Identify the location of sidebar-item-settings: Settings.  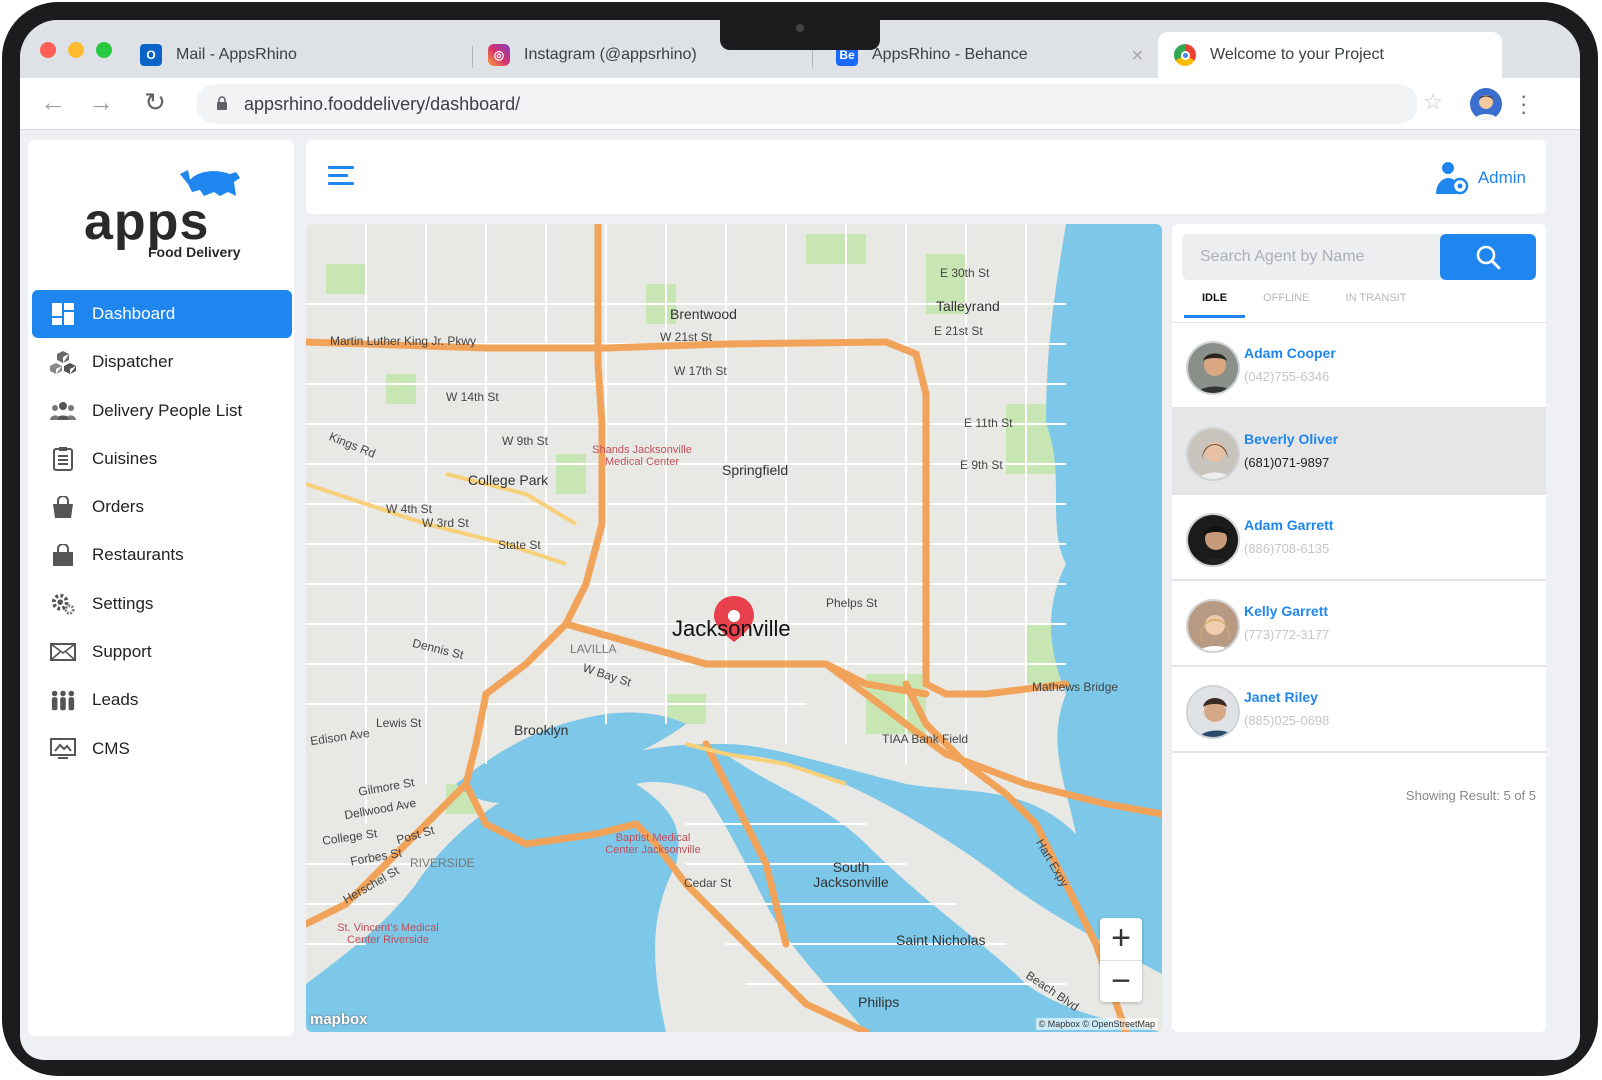
(162, 604).